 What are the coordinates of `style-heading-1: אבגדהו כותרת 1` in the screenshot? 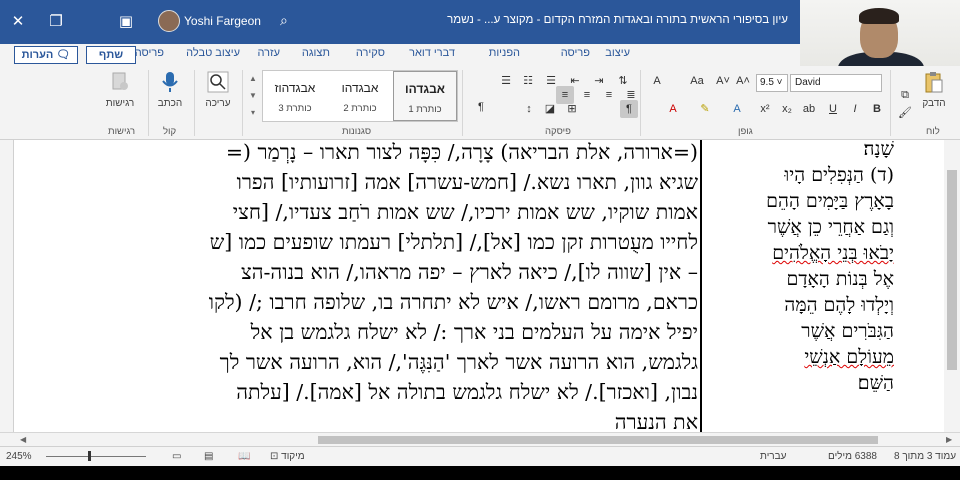 It's located at (425, 96).